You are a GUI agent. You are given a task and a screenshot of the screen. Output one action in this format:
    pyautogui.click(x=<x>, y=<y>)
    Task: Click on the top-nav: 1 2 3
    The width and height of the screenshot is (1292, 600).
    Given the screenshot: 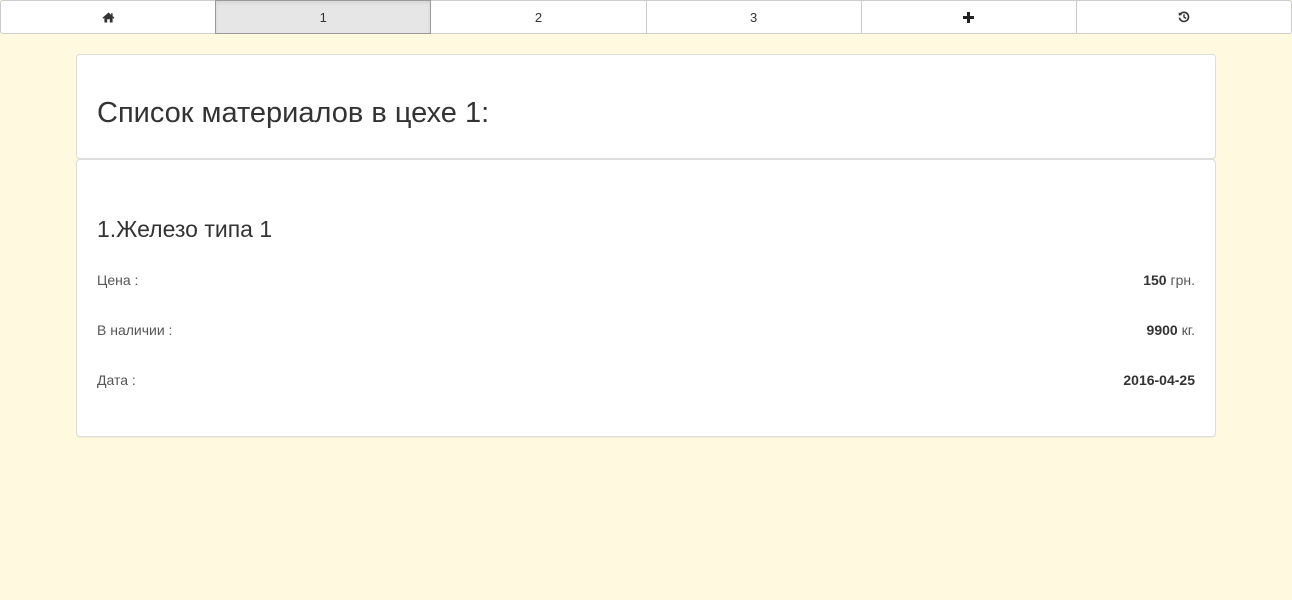 What is the action you would take?
    pyautogui.click(x=646, y=17)
    